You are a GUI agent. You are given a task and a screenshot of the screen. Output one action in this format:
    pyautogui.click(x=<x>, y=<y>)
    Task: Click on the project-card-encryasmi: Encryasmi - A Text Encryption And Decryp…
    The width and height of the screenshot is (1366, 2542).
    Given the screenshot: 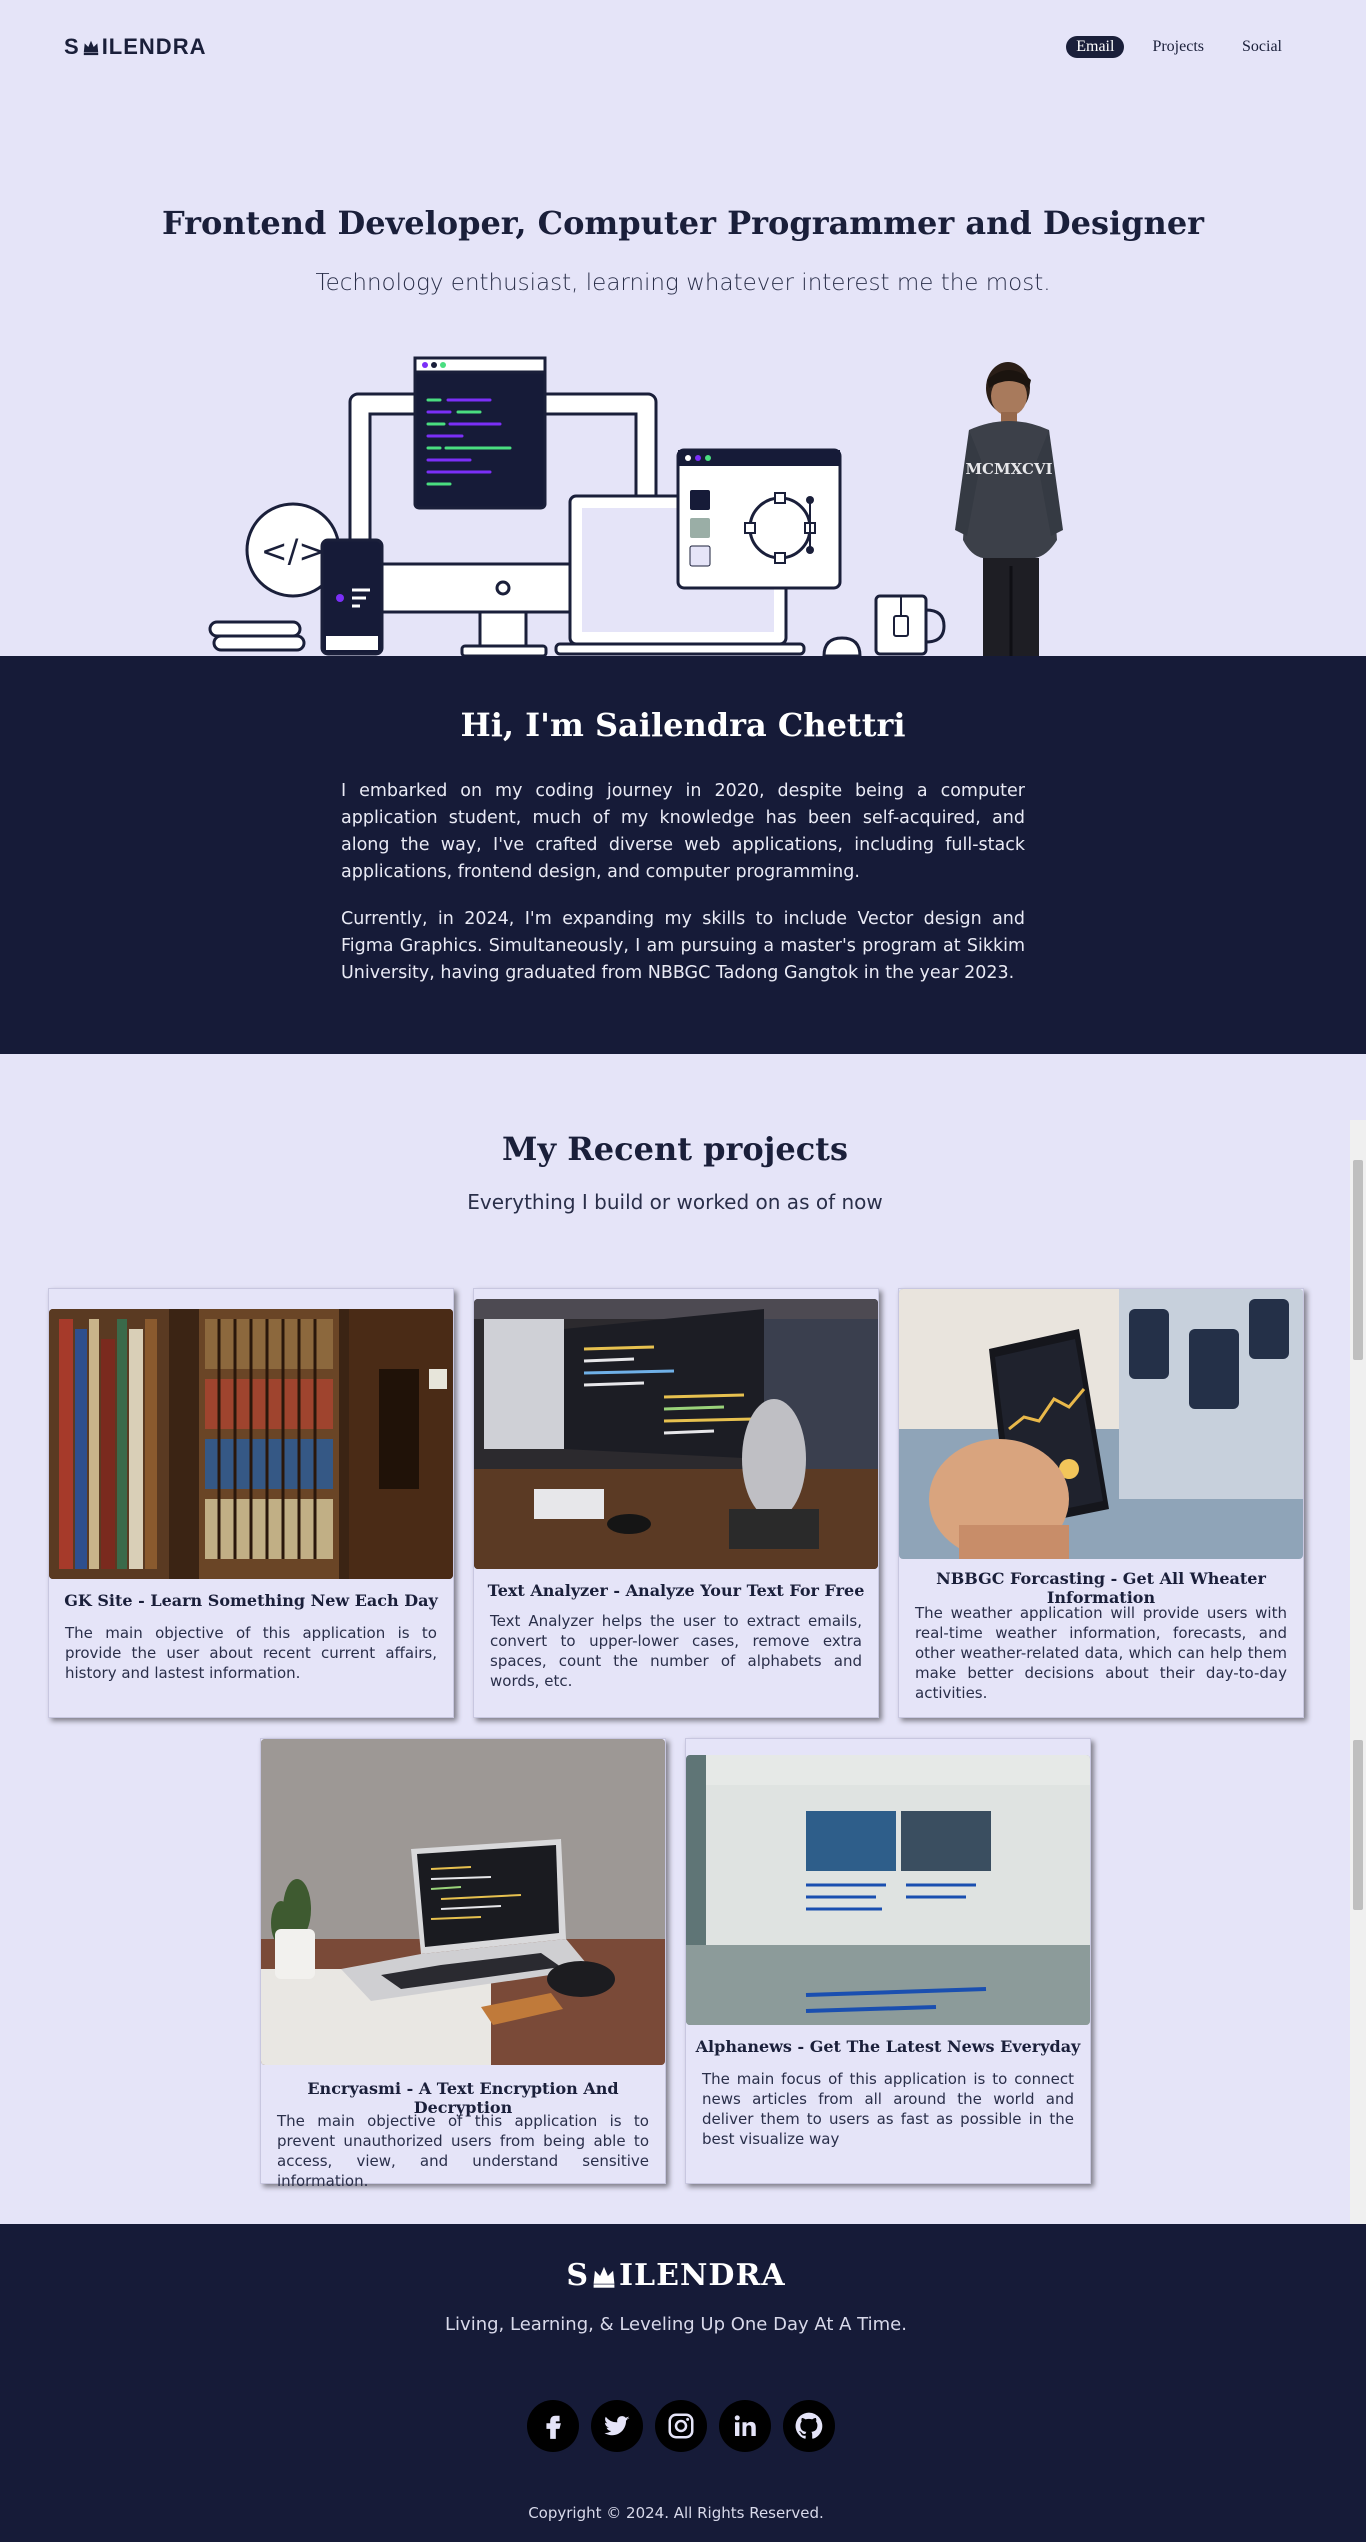 What is the action you would take?
    pyautogui.click(x=463, y=1964)
    